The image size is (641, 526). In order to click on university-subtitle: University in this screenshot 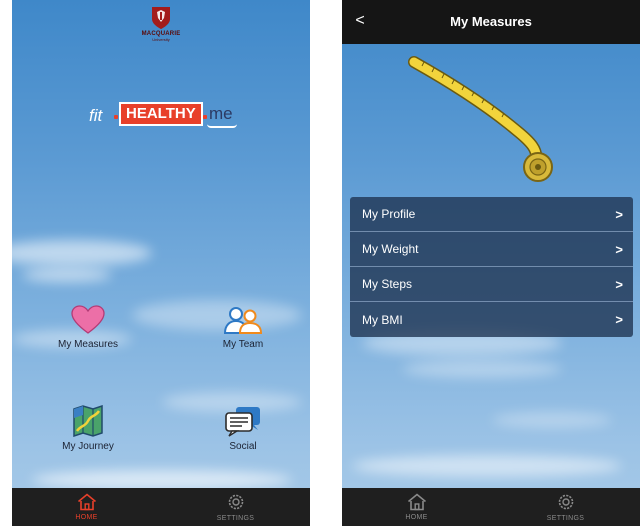, I will do `click(161, 39)`.